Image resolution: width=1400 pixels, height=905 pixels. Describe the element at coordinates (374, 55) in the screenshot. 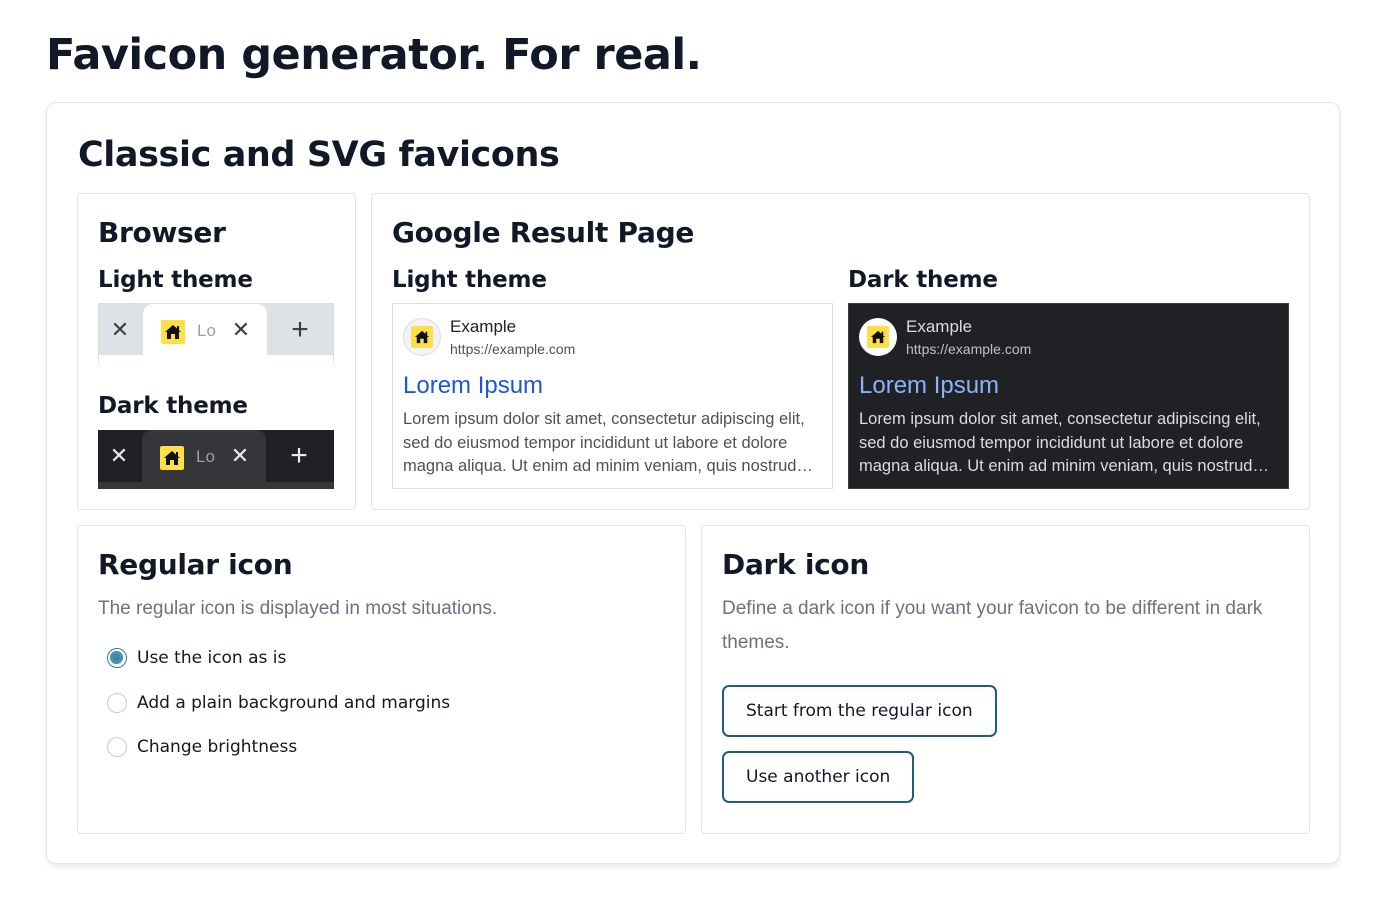

I see `page-title: Favicon generator. For real.` at that location.